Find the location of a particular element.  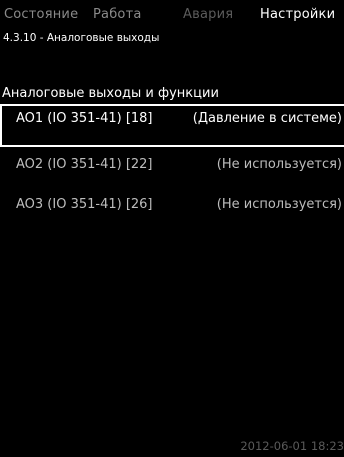

tab-work: Работа is located at coordinates (117, 14).